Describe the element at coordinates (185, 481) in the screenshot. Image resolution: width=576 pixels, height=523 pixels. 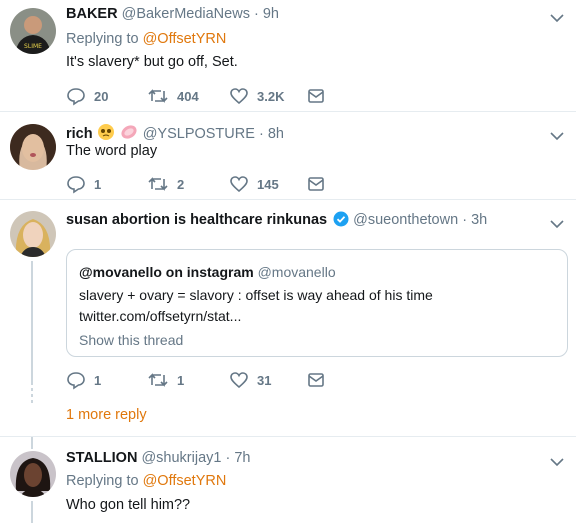
I see `mention-link: @OffsetYRN` at that location.